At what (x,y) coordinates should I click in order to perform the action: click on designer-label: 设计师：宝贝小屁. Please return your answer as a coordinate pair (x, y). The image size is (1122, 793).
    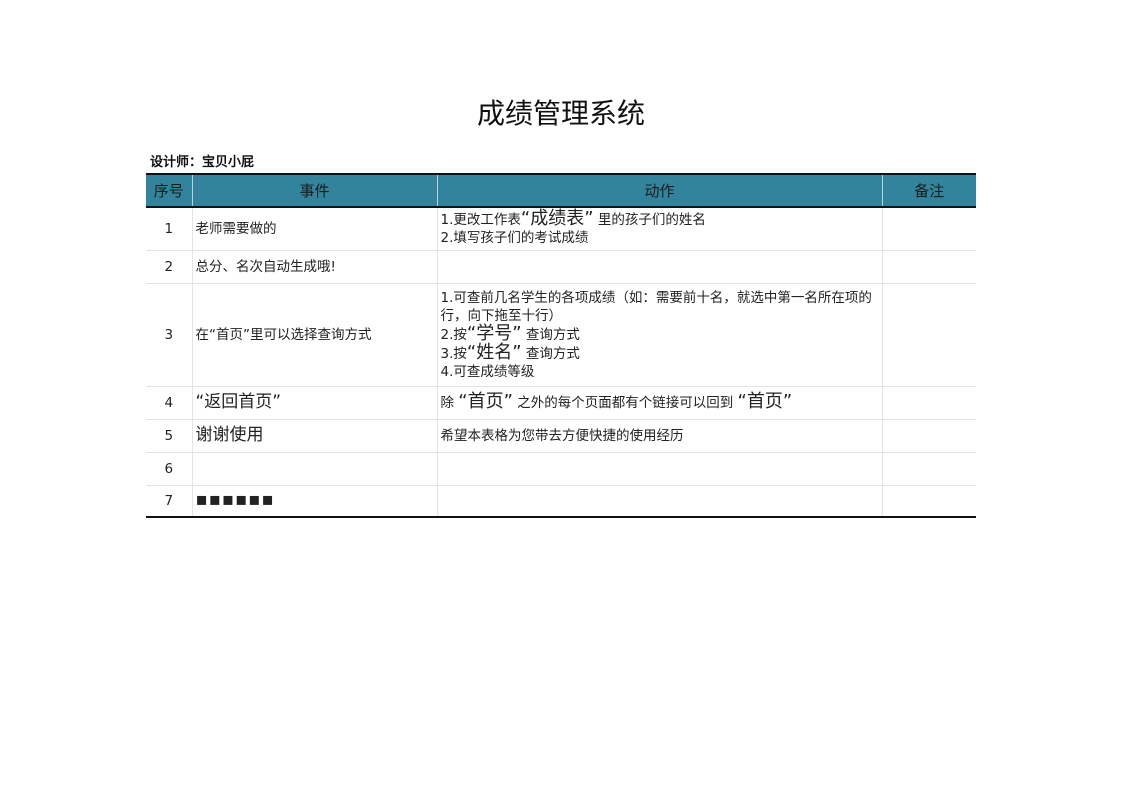
    Looking at the image, I should click on (202, 162).